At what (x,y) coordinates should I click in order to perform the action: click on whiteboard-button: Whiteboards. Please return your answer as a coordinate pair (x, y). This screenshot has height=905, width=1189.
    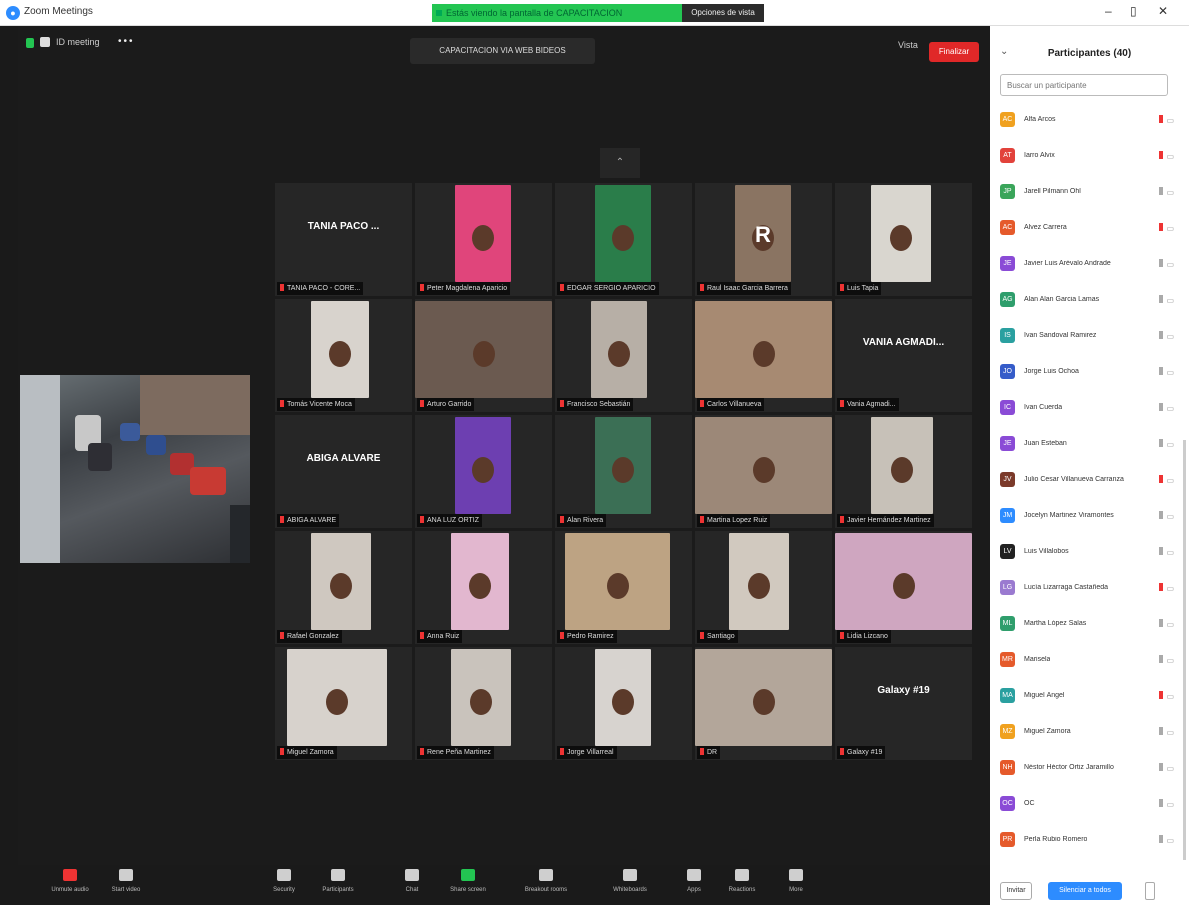
    Looking at the image, I should click on (630, 881).